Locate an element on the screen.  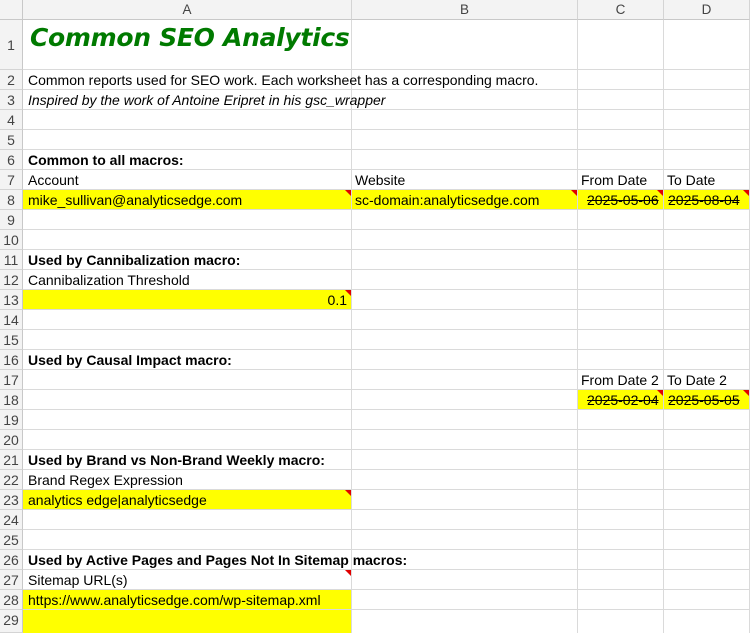
to-date-2-label: To Date 2 is located at coordinates (697, 380).